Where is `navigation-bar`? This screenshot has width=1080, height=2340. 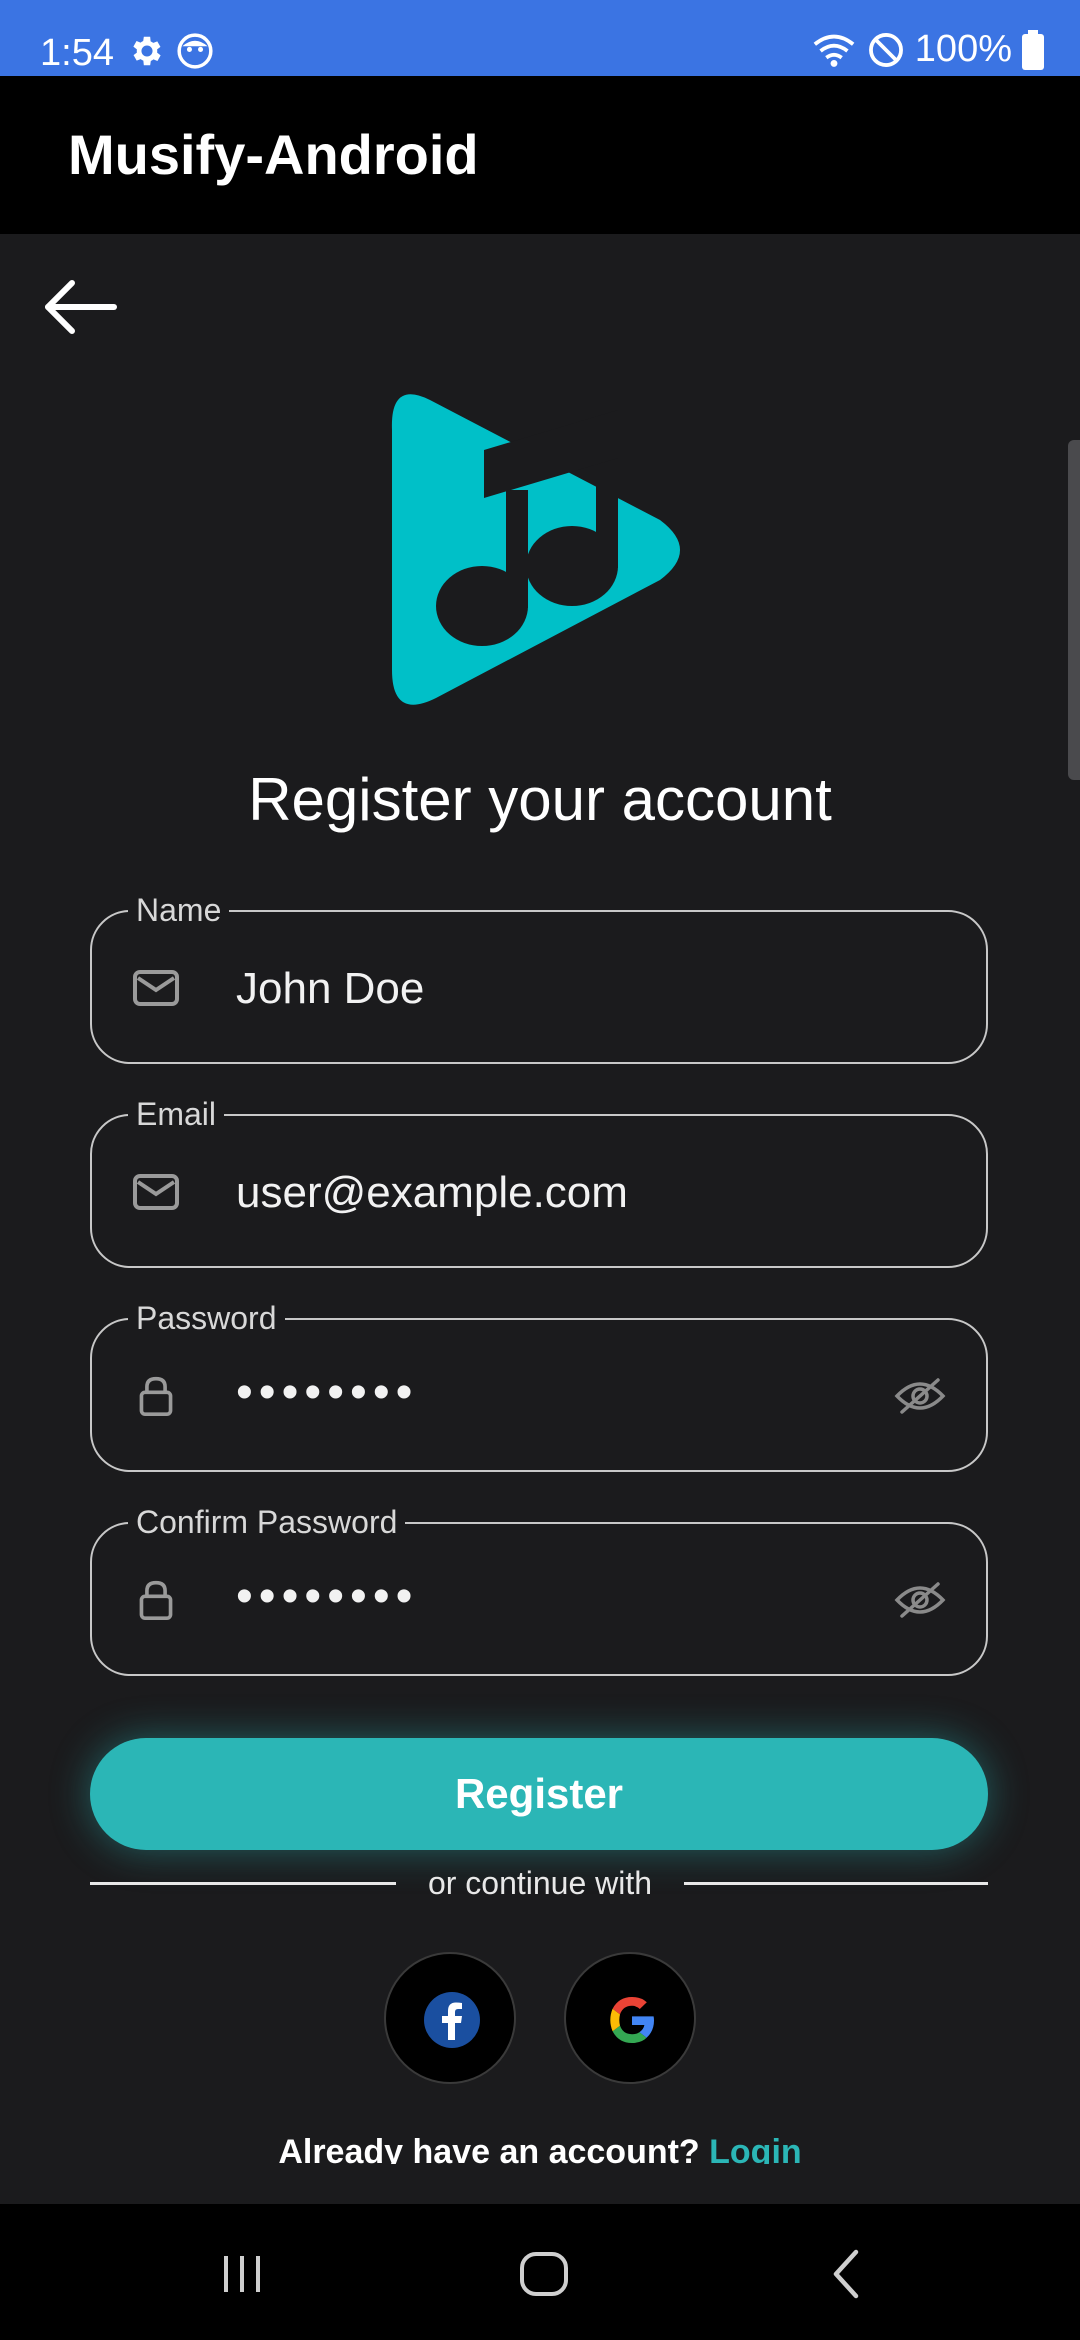
navigation-bar is located at coordinates (540, 2272).